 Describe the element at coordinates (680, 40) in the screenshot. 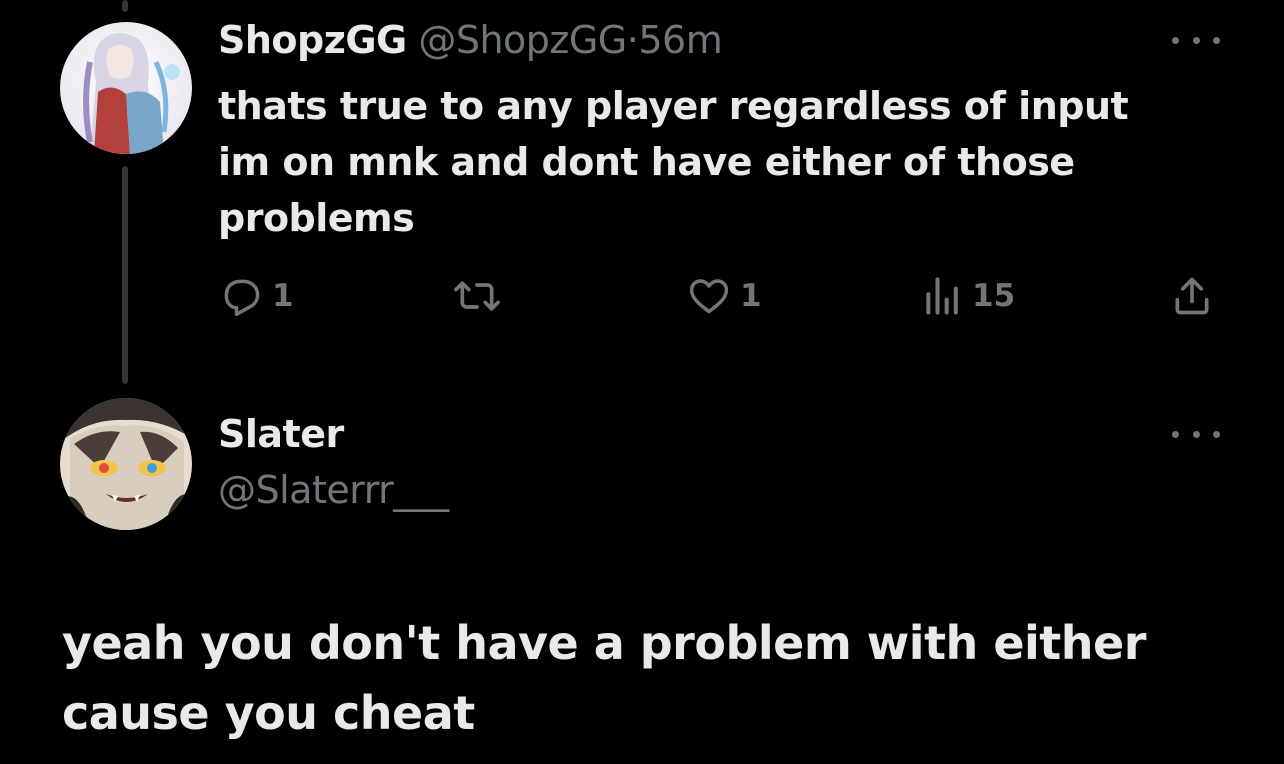

I see `tweet-time: 56m` at that location.